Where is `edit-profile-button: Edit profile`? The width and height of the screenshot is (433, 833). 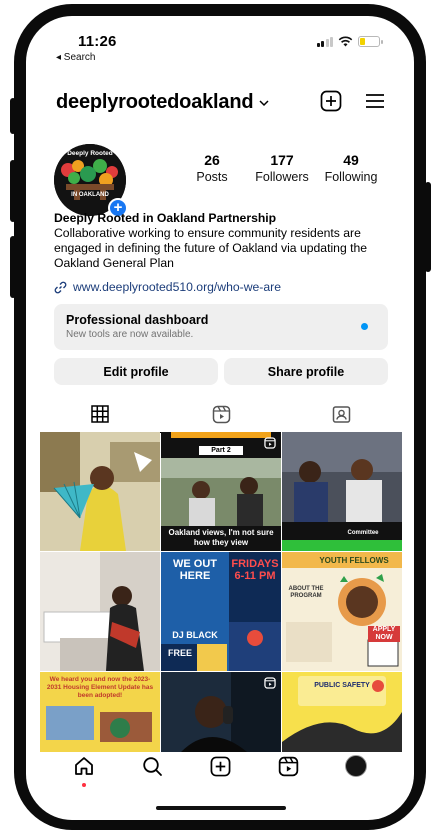 edit-profile-button: Edit profile is located at coordinates (136, 371).